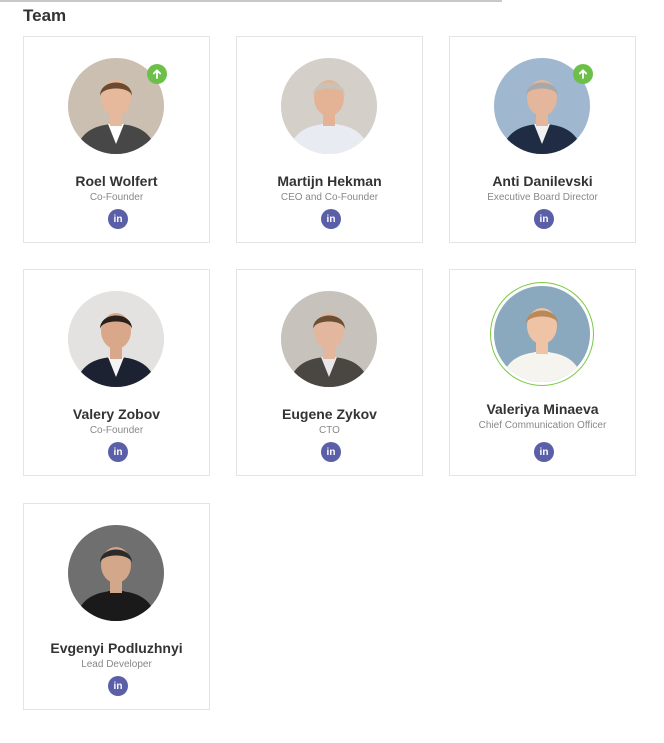 This screenshot has height=743, width=664. Describe the element at coordinates (116, 181) in the screenshot. I see `member-name: Roel Wolfert` at that location.